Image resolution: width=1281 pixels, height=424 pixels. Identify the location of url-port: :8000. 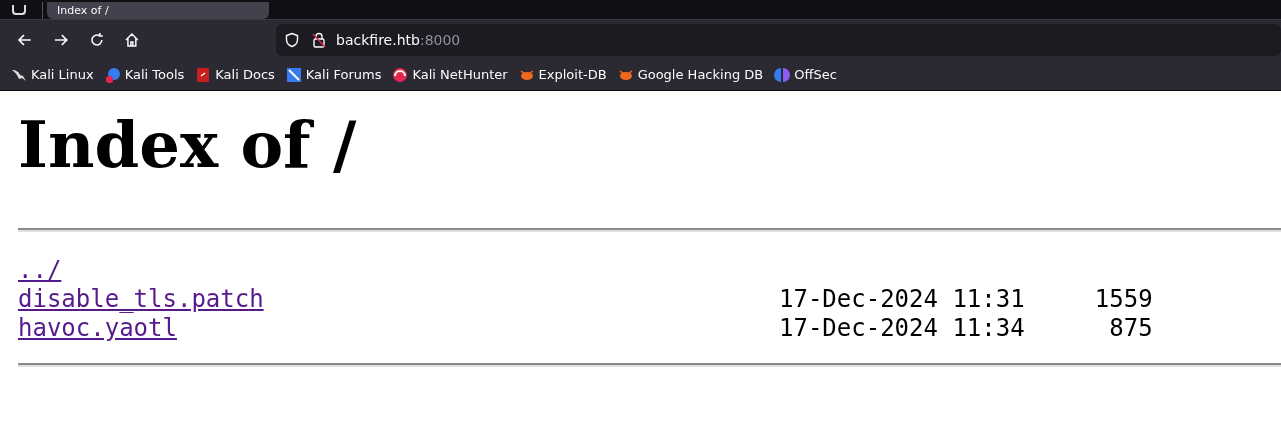
(440, 40).